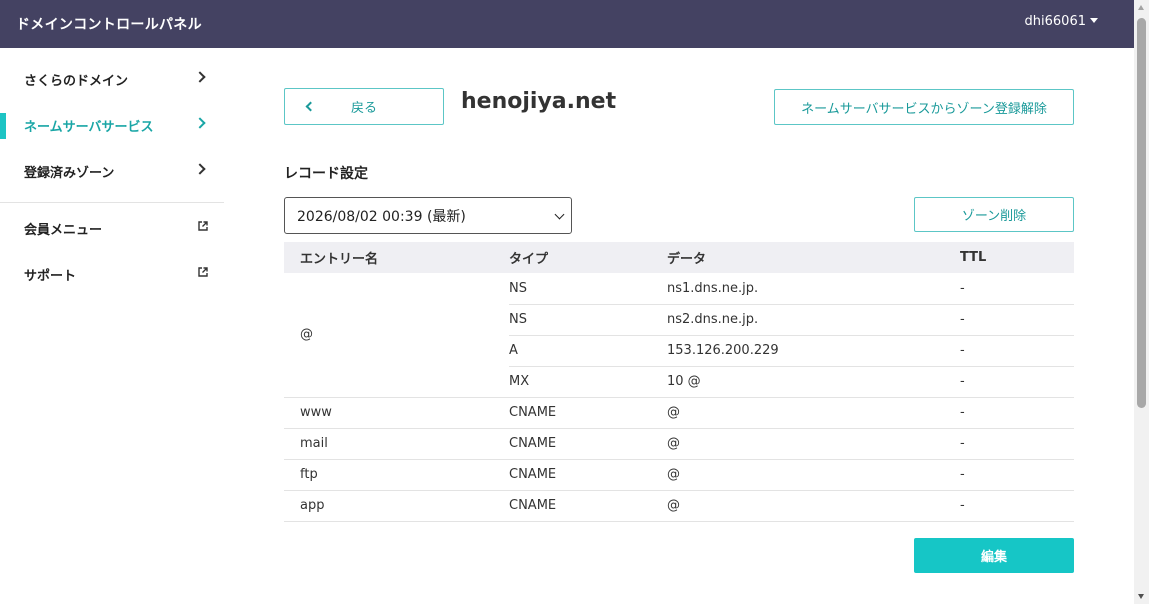 The image size is (1149, 604). What do you see at coordinates (994, 214) in the screenshot?
I see `delete-zone-button: ゾーン削除` at bounding box center [994, 214].